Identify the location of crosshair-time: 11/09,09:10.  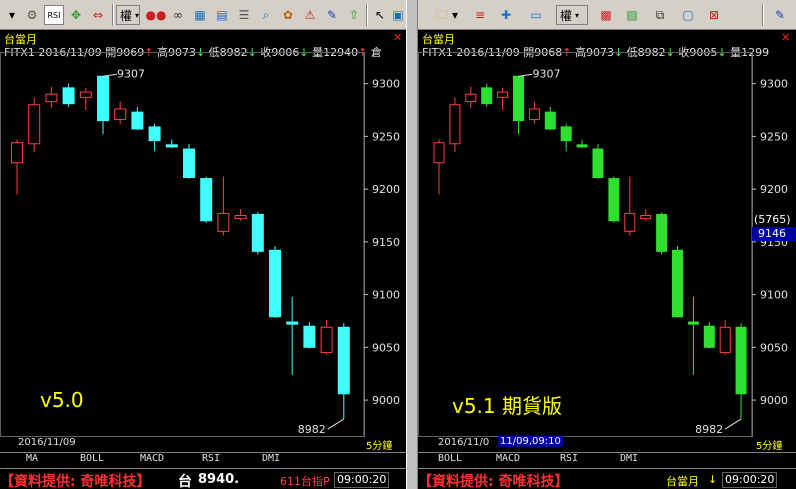
(530, 441).